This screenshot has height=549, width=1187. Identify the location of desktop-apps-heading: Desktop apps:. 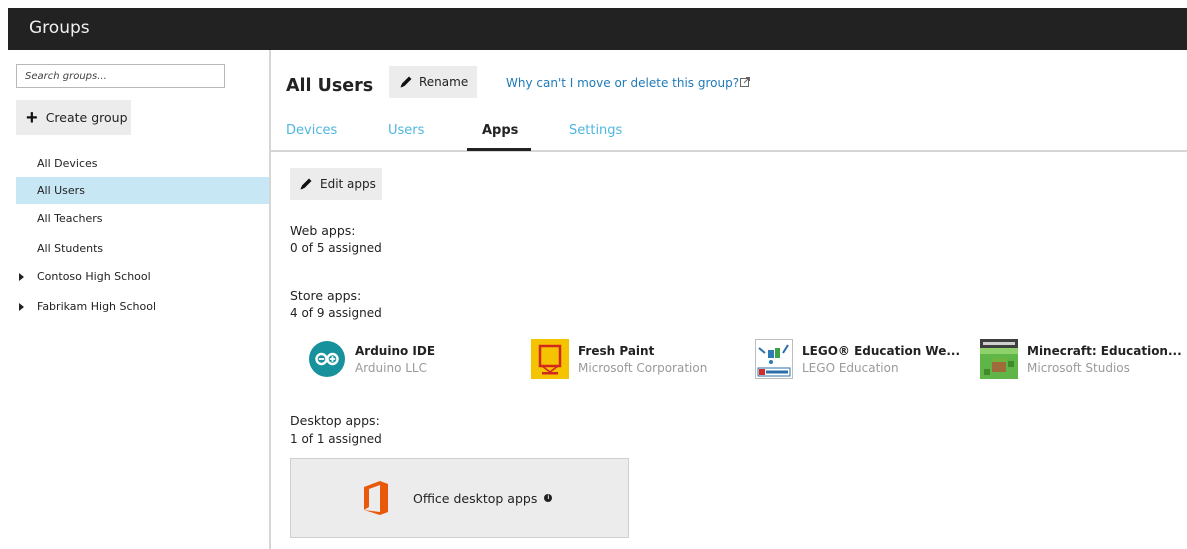
(335, 420).